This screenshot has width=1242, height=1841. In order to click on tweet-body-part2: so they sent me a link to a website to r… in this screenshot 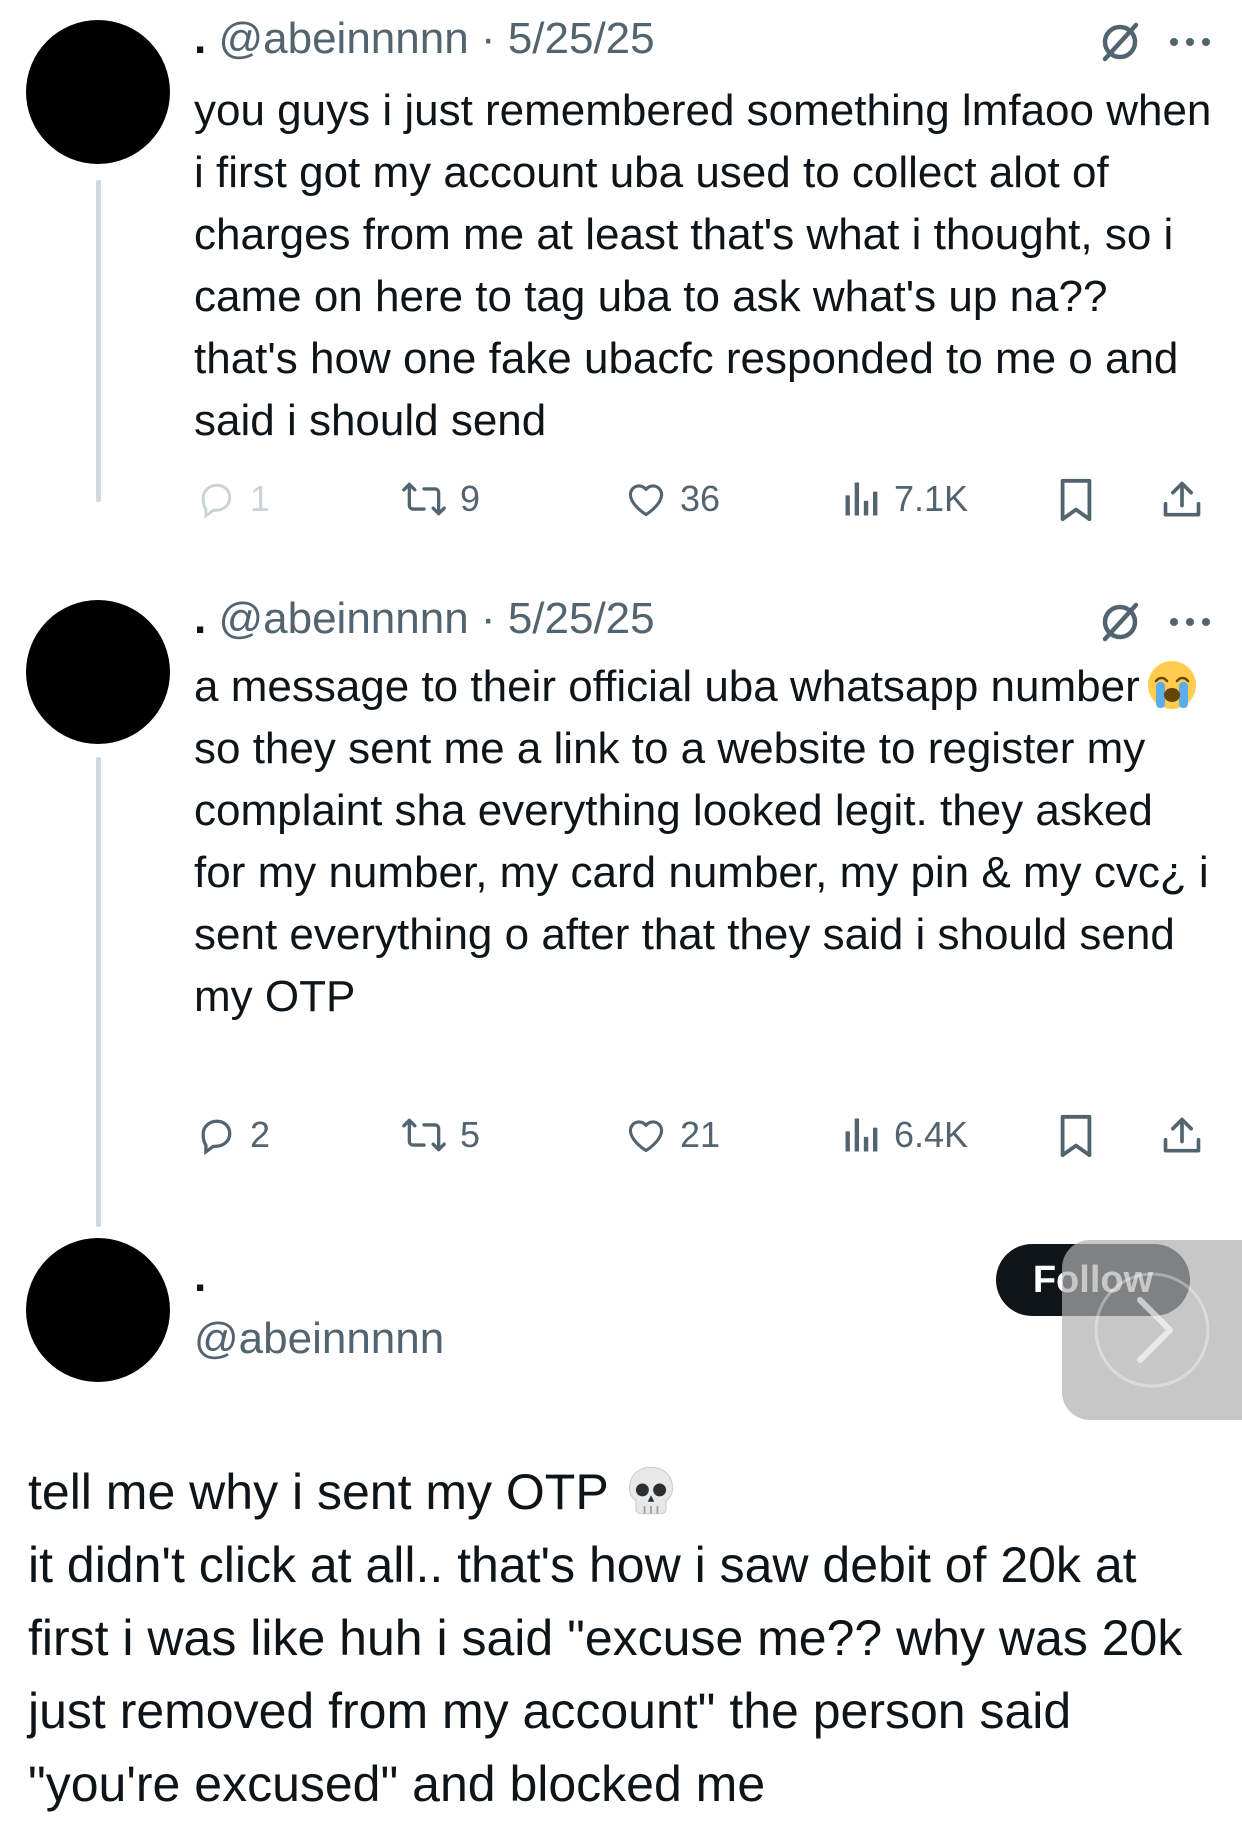, I will do `click(701, 872)`.